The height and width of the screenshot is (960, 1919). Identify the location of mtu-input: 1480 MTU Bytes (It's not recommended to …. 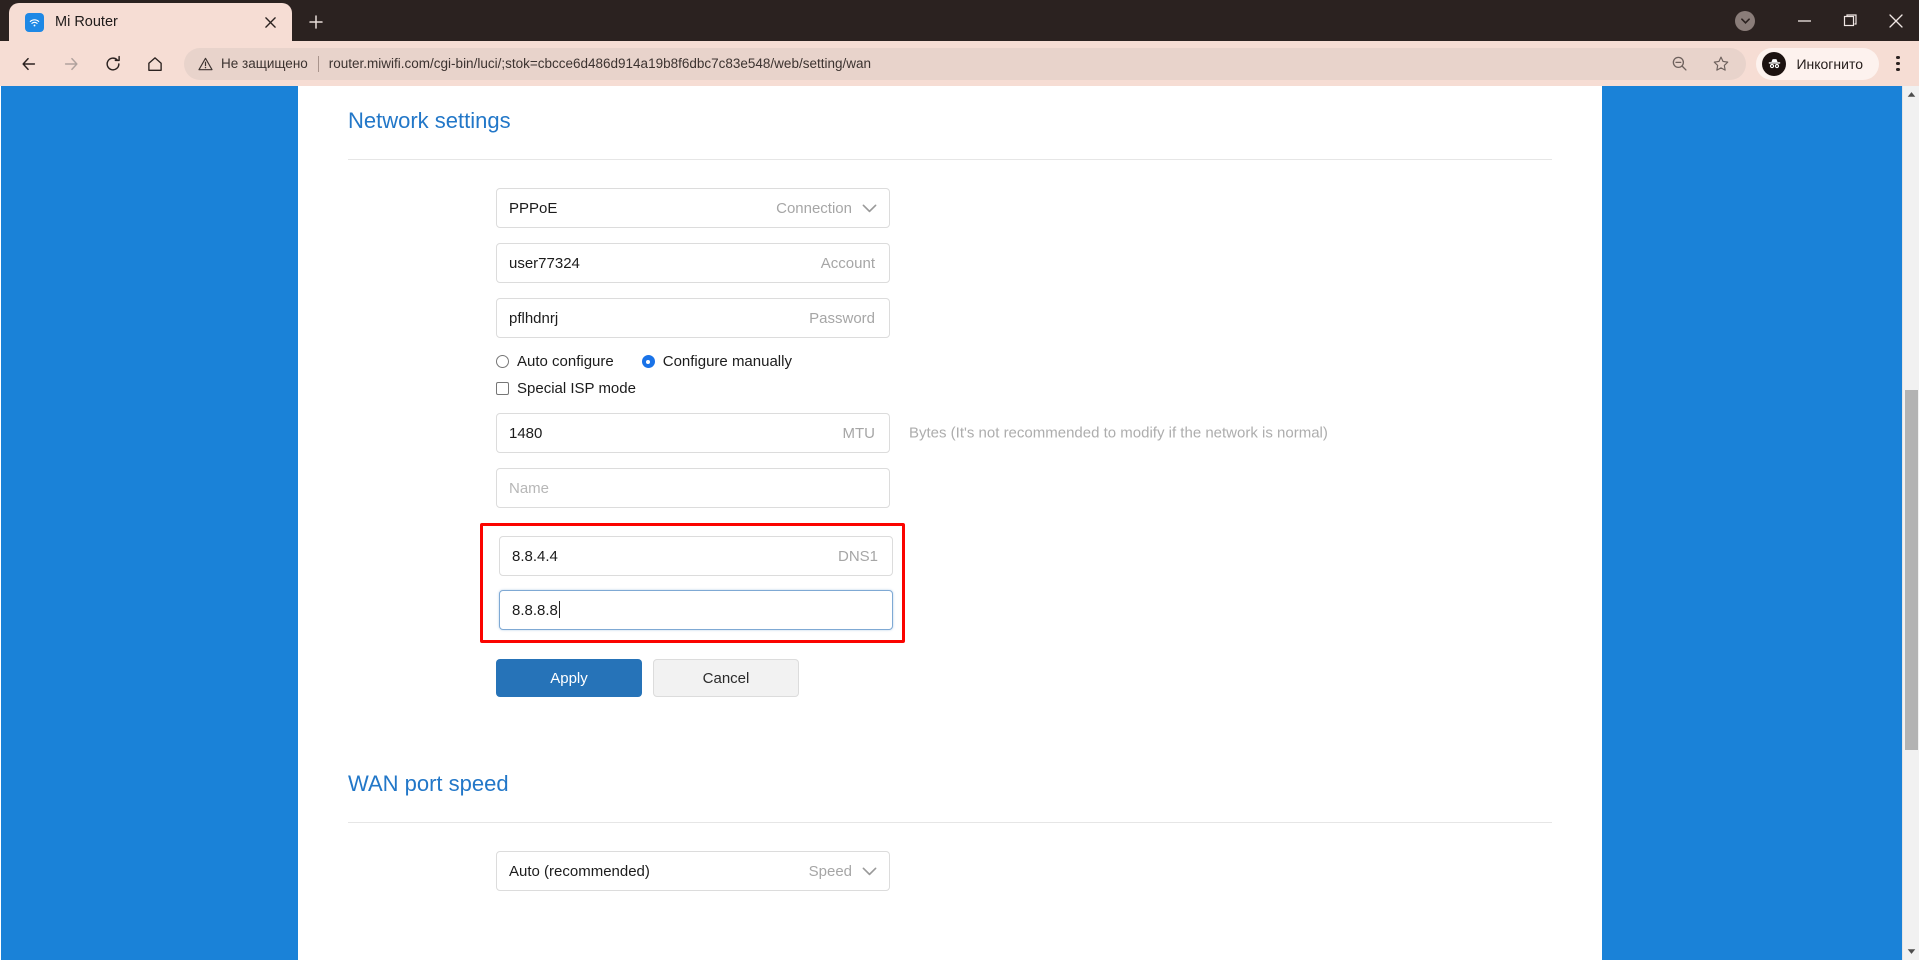
(912, 433).